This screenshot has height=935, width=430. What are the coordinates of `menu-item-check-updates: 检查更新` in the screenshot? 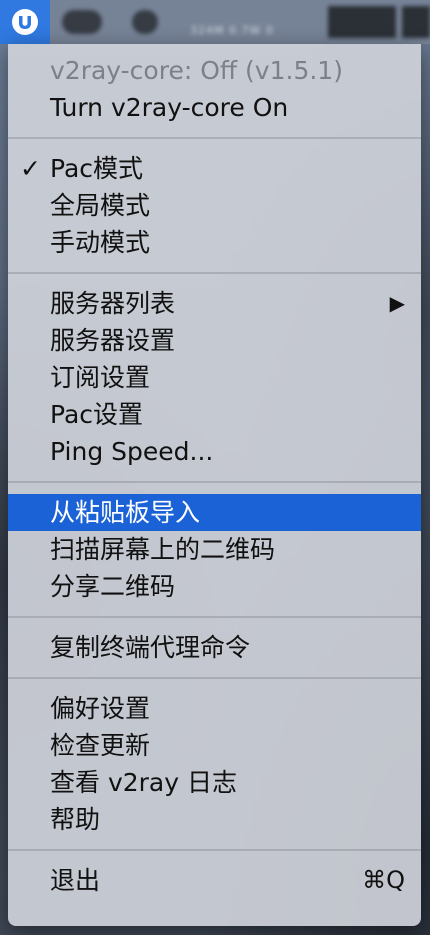 It's located at (214, 745).